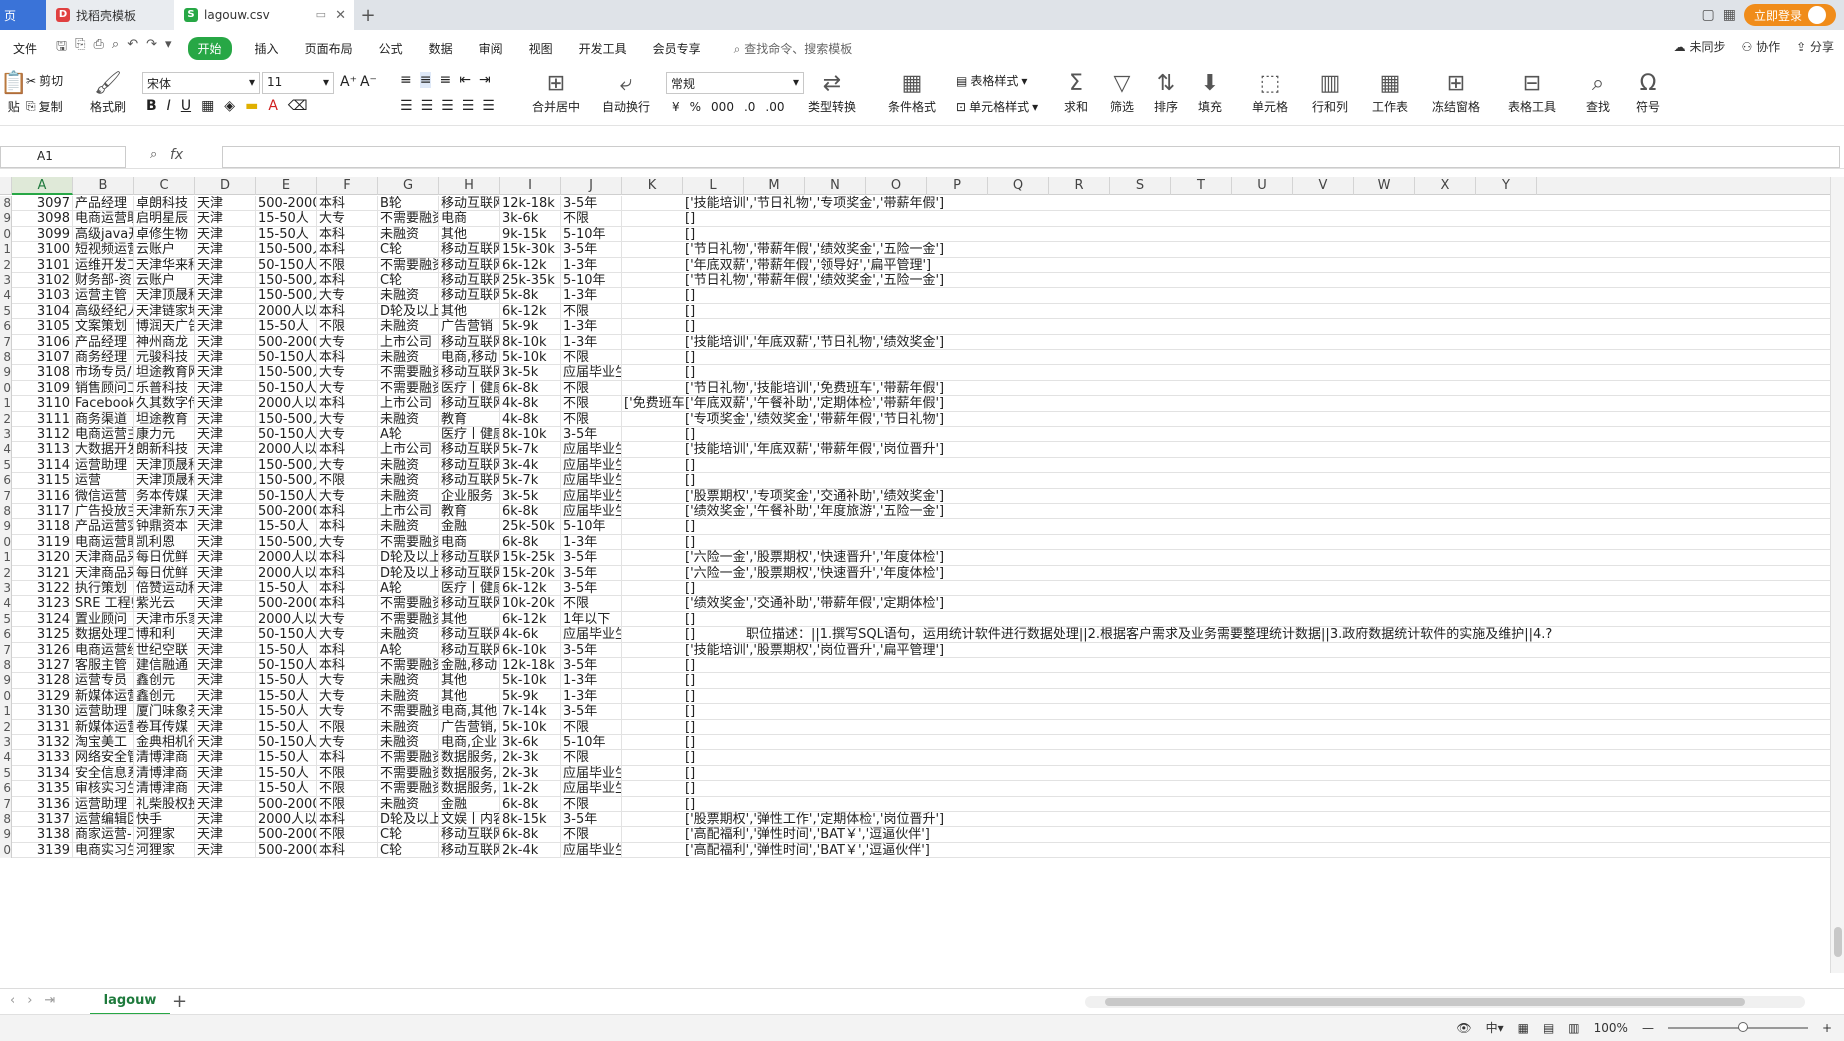 The width and height of the screenshot is (1844, 1041). Describe the element at coordinates (6, 743) in the screenshot. I see `row-header: 3` at that location.